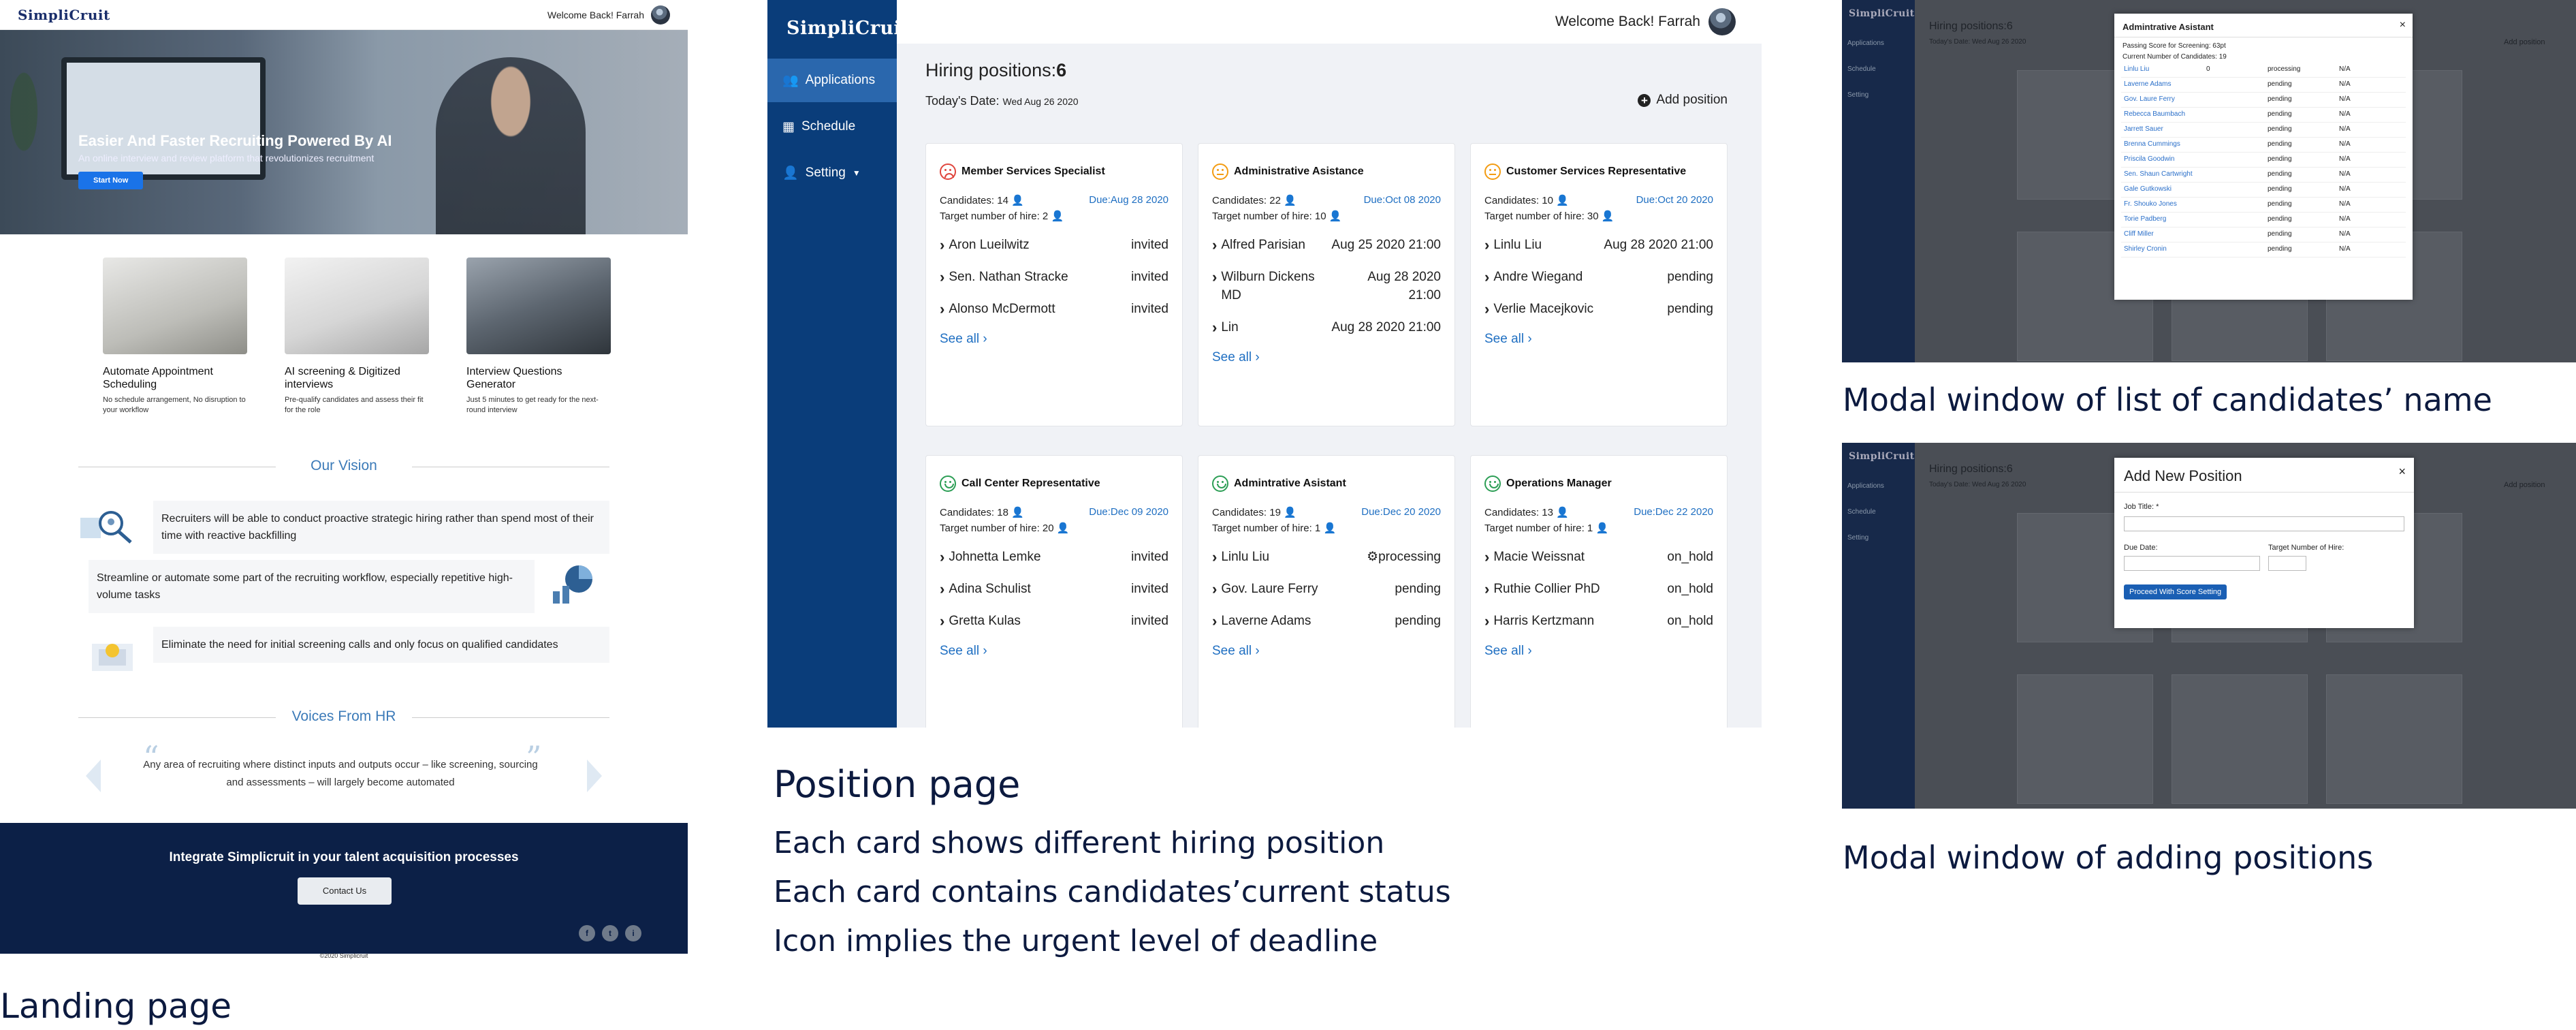  What do you see at coordinates (2148, 84) in the screenshot?
I see `candidate-link: Laverne Adams` at bounding box center [2148, 84].